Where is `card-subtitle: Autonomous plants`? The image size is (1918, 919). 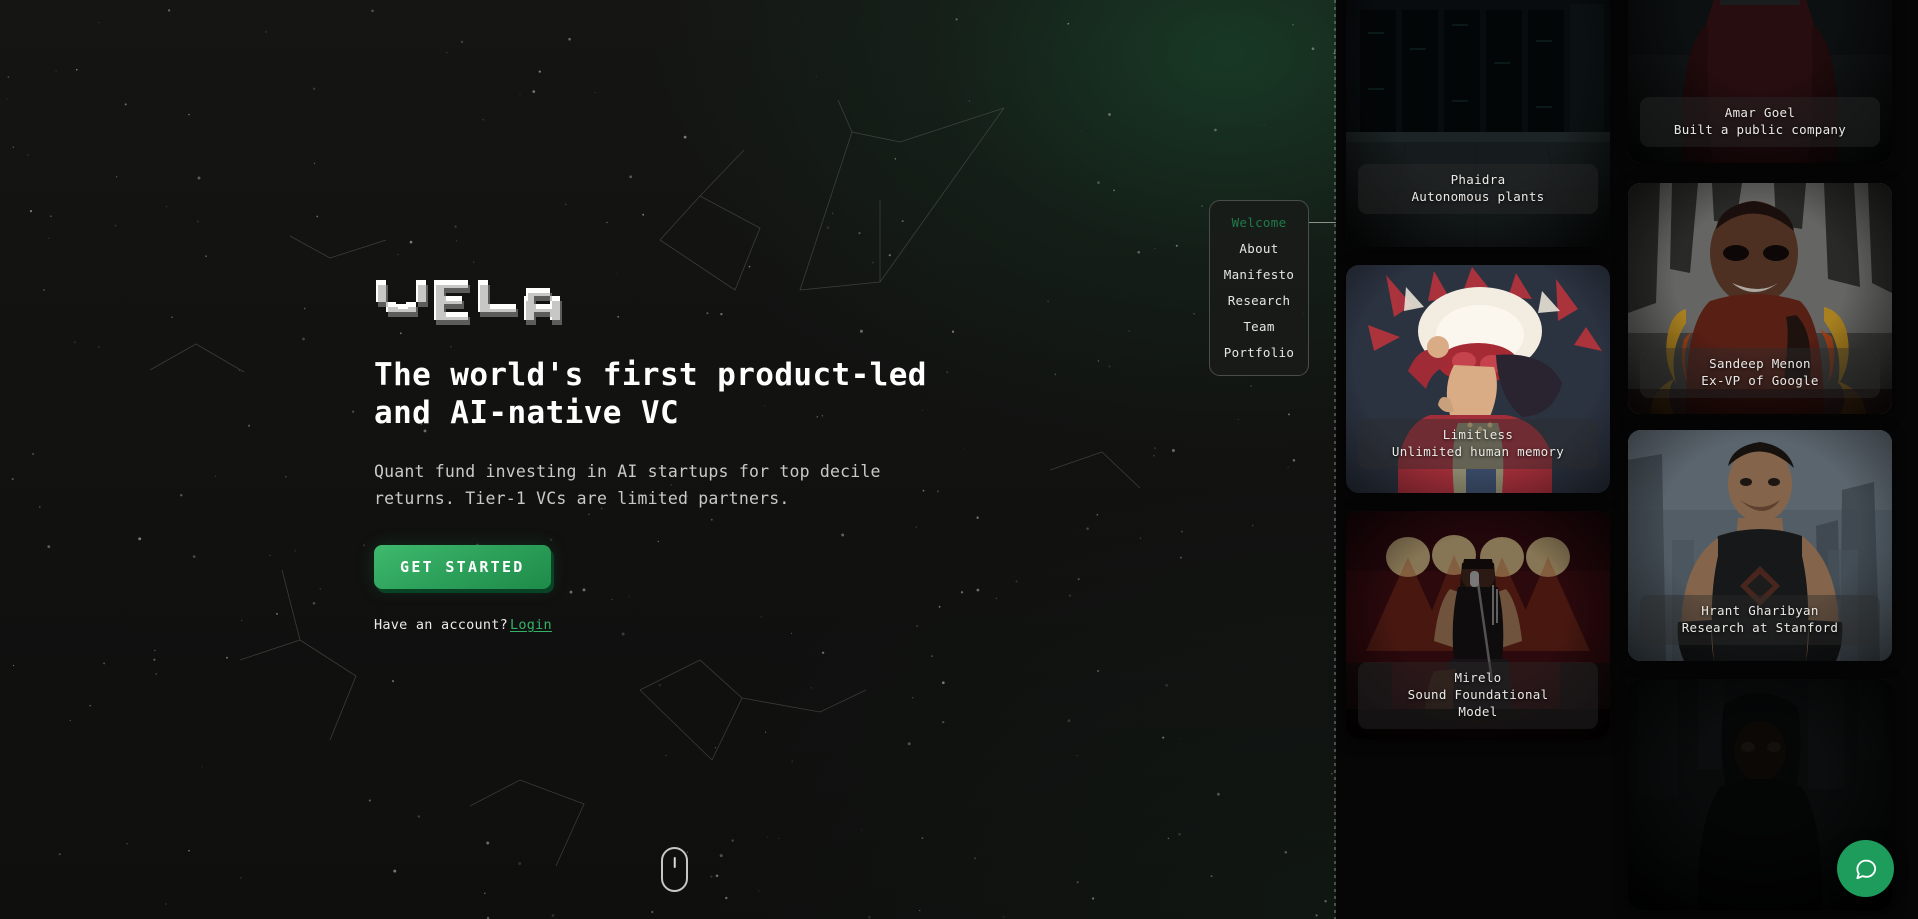 card-subtitle: Autonomous plants is located at coordinates (1478, 196).